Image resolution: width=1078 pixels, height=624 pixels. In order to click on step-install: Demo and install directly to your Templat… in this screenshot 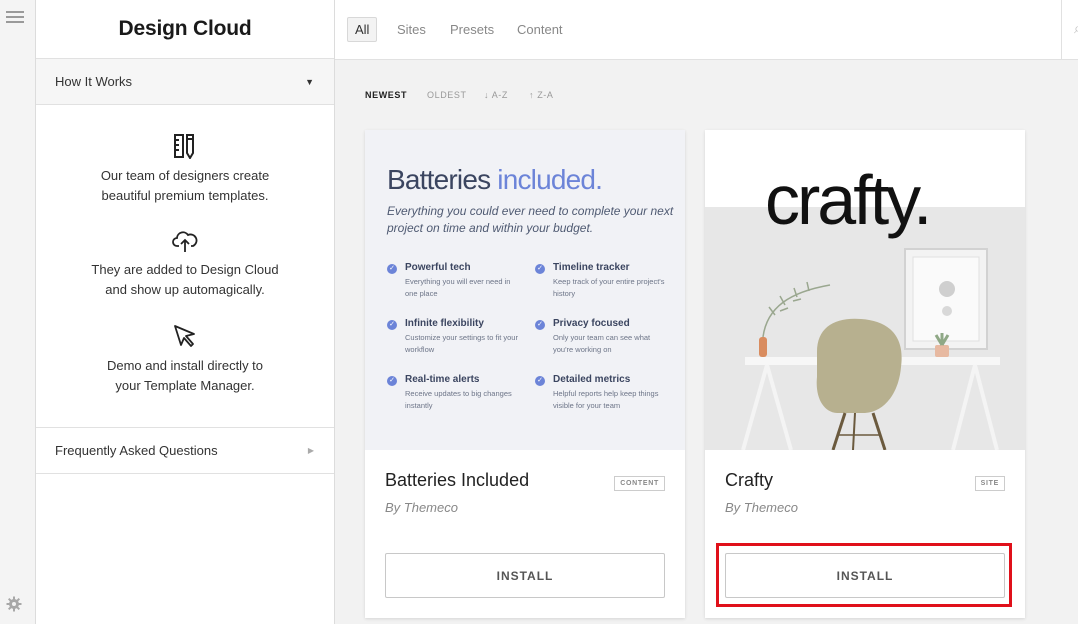, I will do `click(185, 359)`.